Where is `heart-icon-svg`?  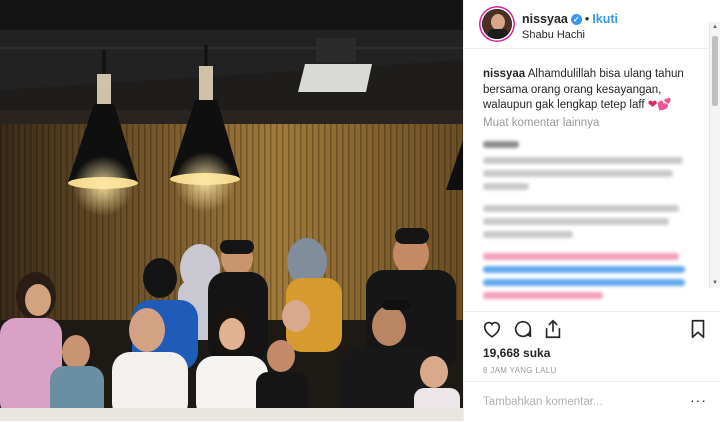 heart-icon-svg is located at coordinates (492, 329).